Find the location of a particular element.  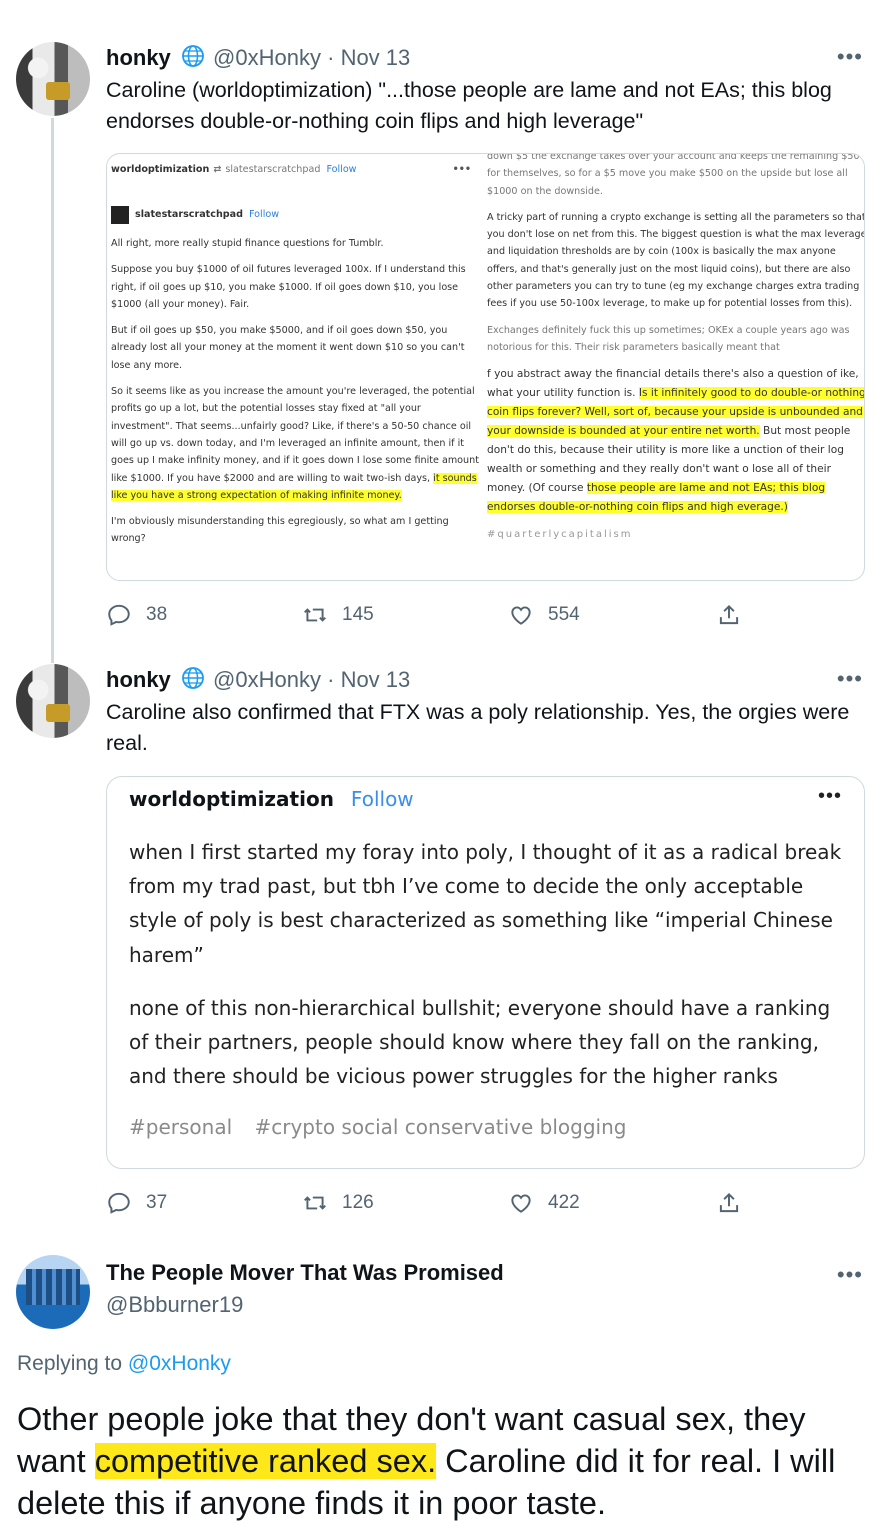

tweet-header: The People Mover That Was Promised is located at coordinates (305, 1273).